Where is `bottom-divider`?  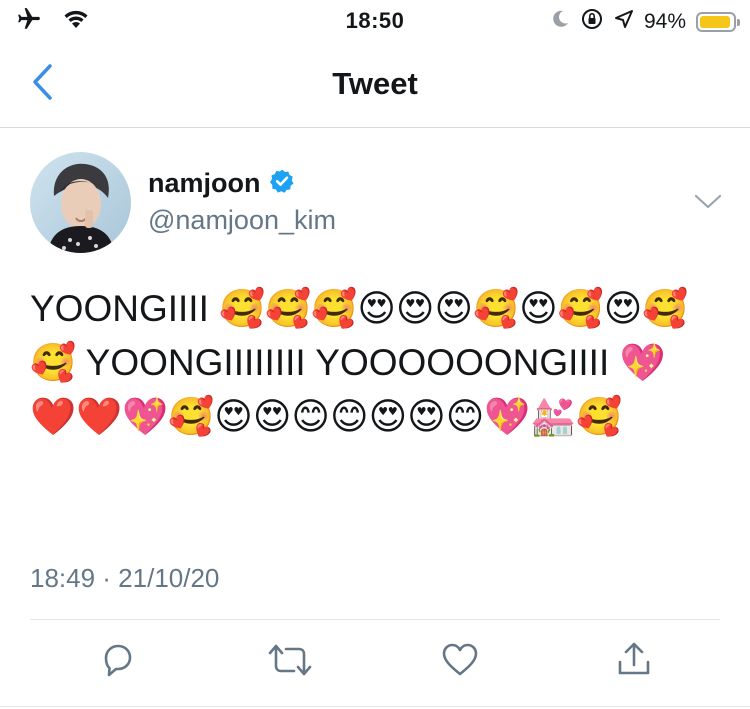 bottom-divider is located at coordinates (375, 706).